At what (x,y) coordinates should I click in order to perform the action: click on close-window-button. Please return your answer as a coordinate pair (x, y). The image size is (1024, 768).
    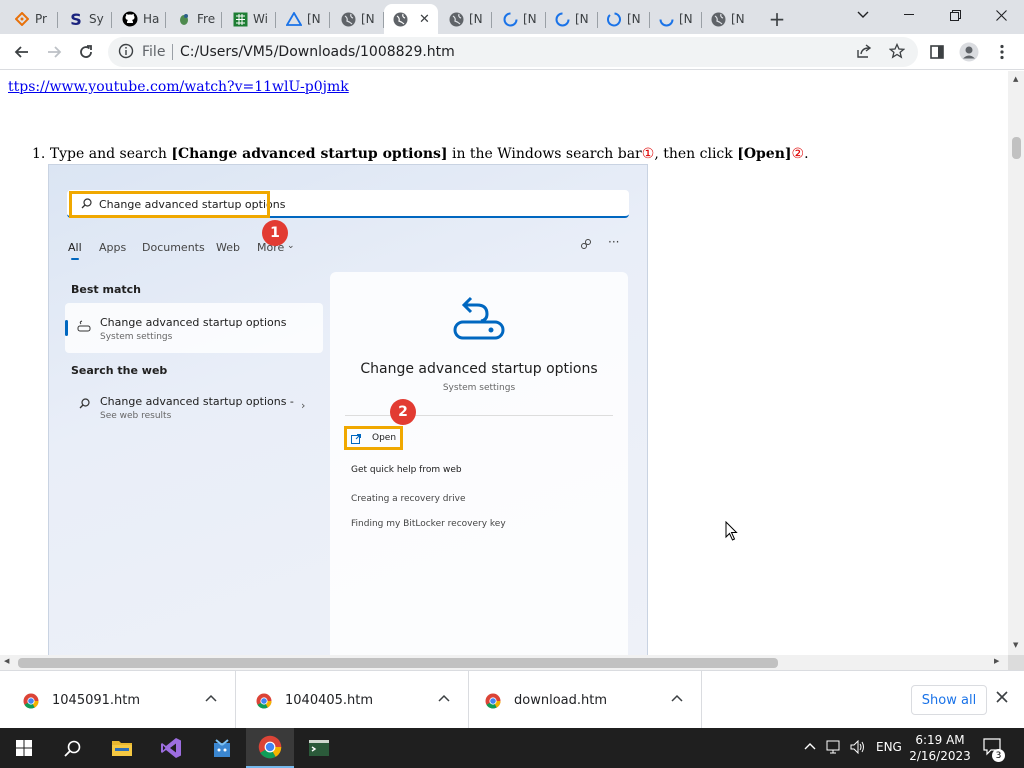
    Looking at the image, I should click on (1001, 15).